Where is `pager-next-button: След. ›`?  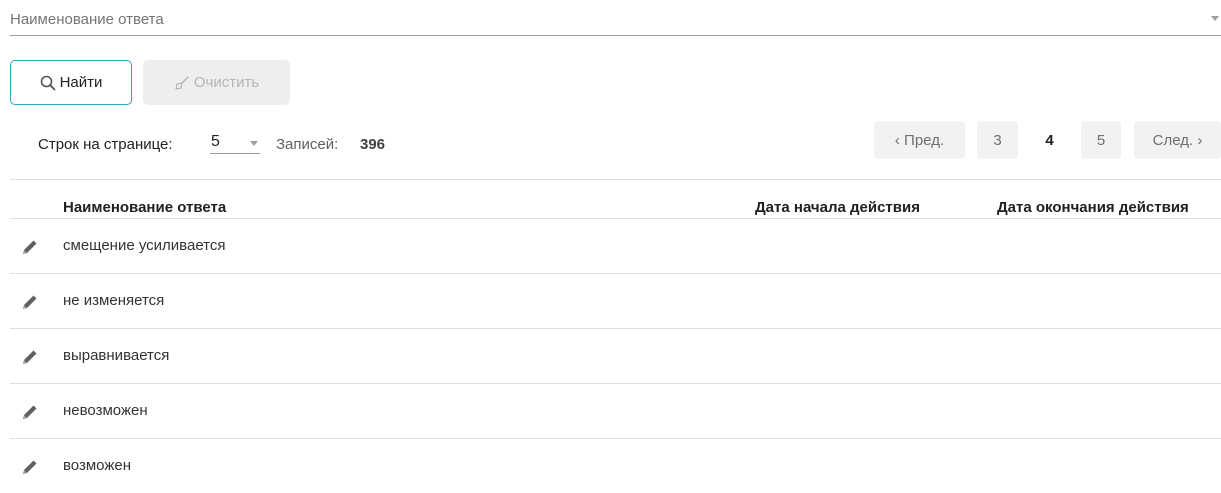 pager-next-button: След. › is located at coordinates (1177, 140).